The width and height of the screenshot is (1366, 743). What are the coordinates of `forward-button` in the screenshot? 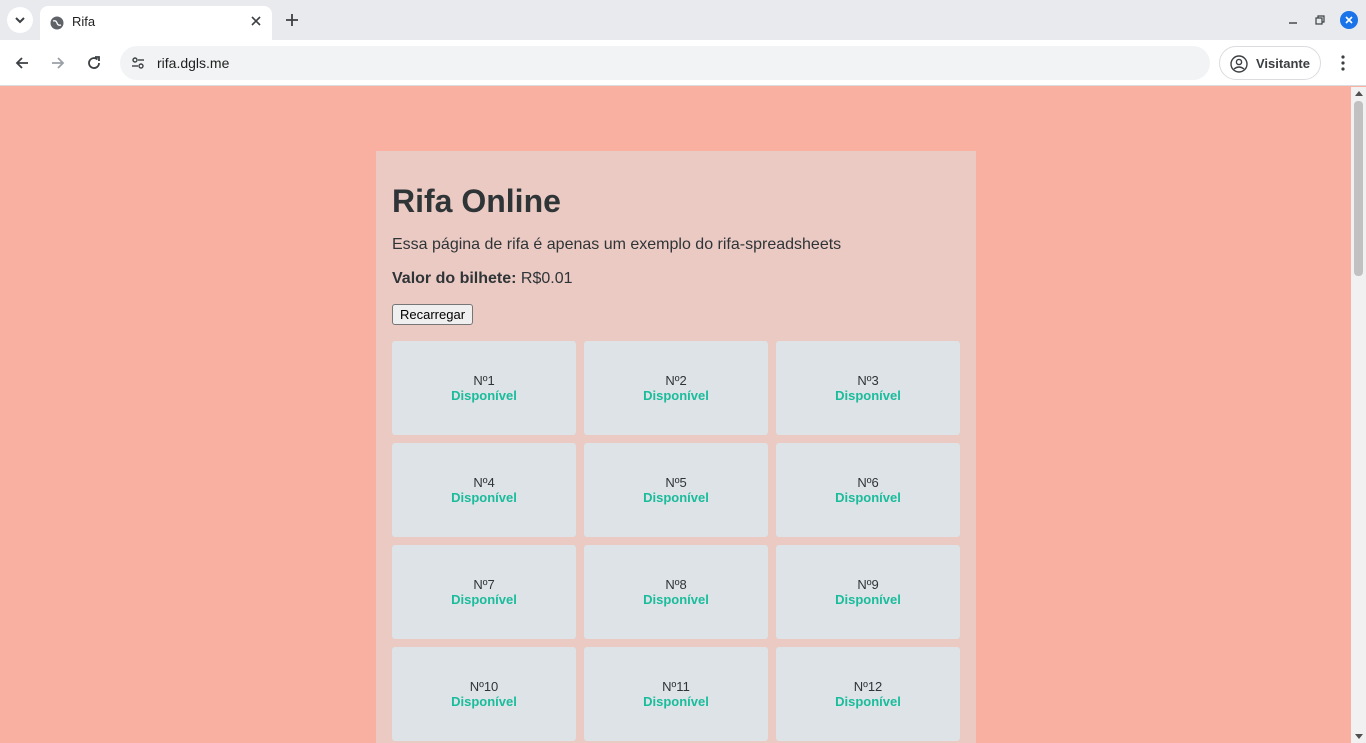 It's located at (58, 63).